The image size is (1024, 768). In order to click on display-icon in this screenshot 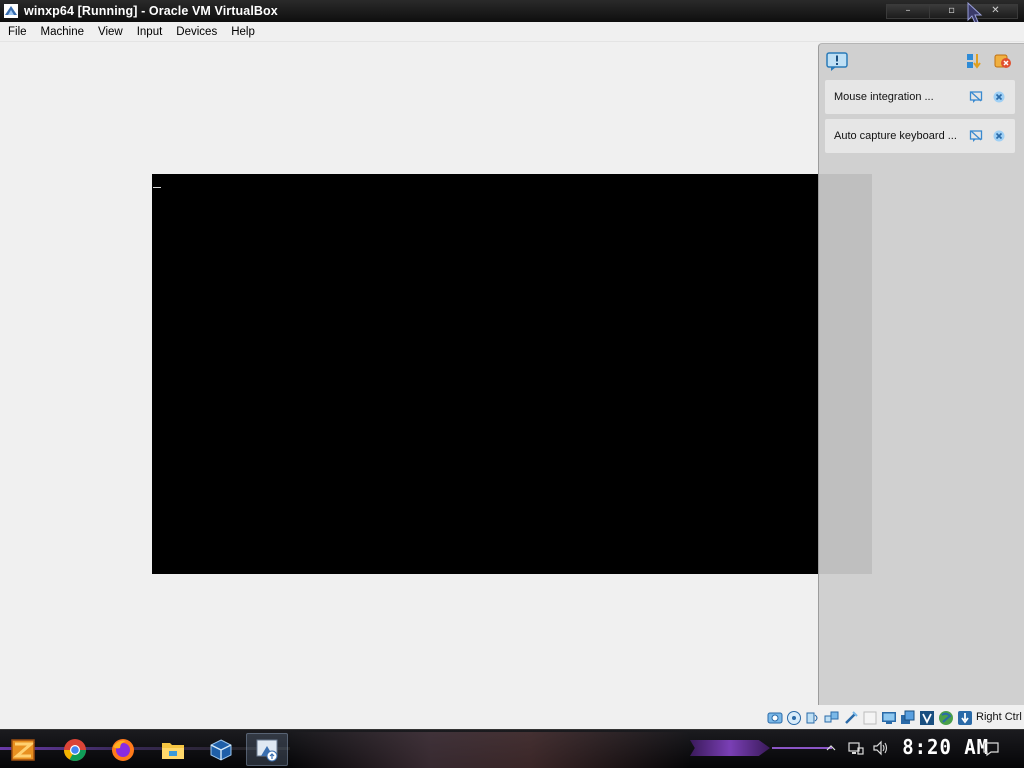, I will do `click(889, 718)`.